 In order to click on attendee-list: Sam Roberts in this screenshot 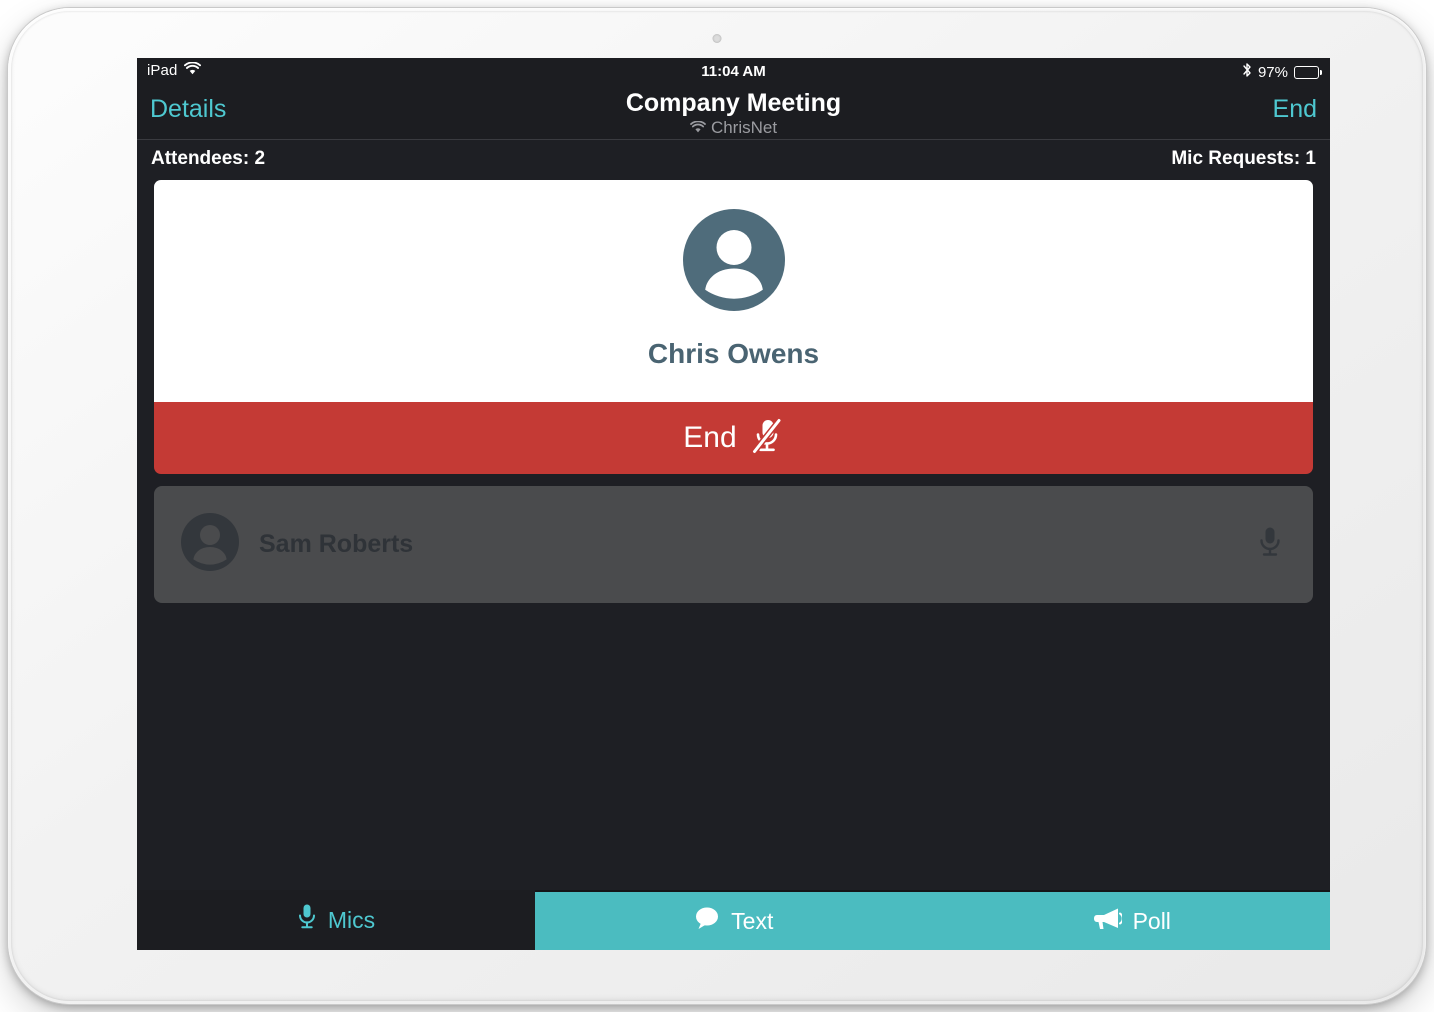, I will do `click(733, 544)`.